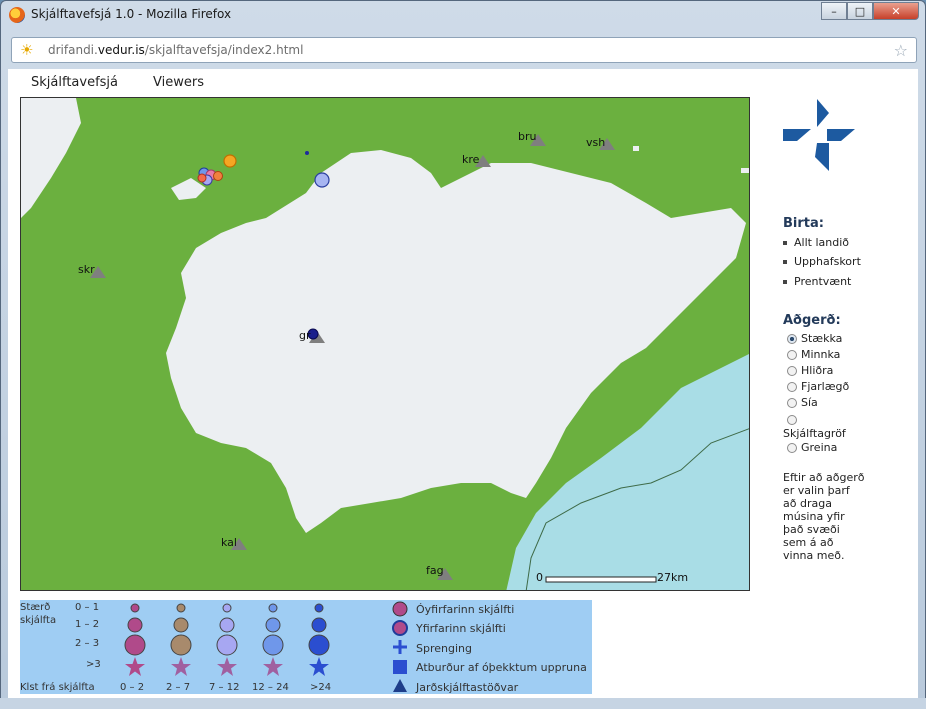 This screenshot has height=709, width=926. I want to click on radio-skjalftagrof, so click(794, 419).